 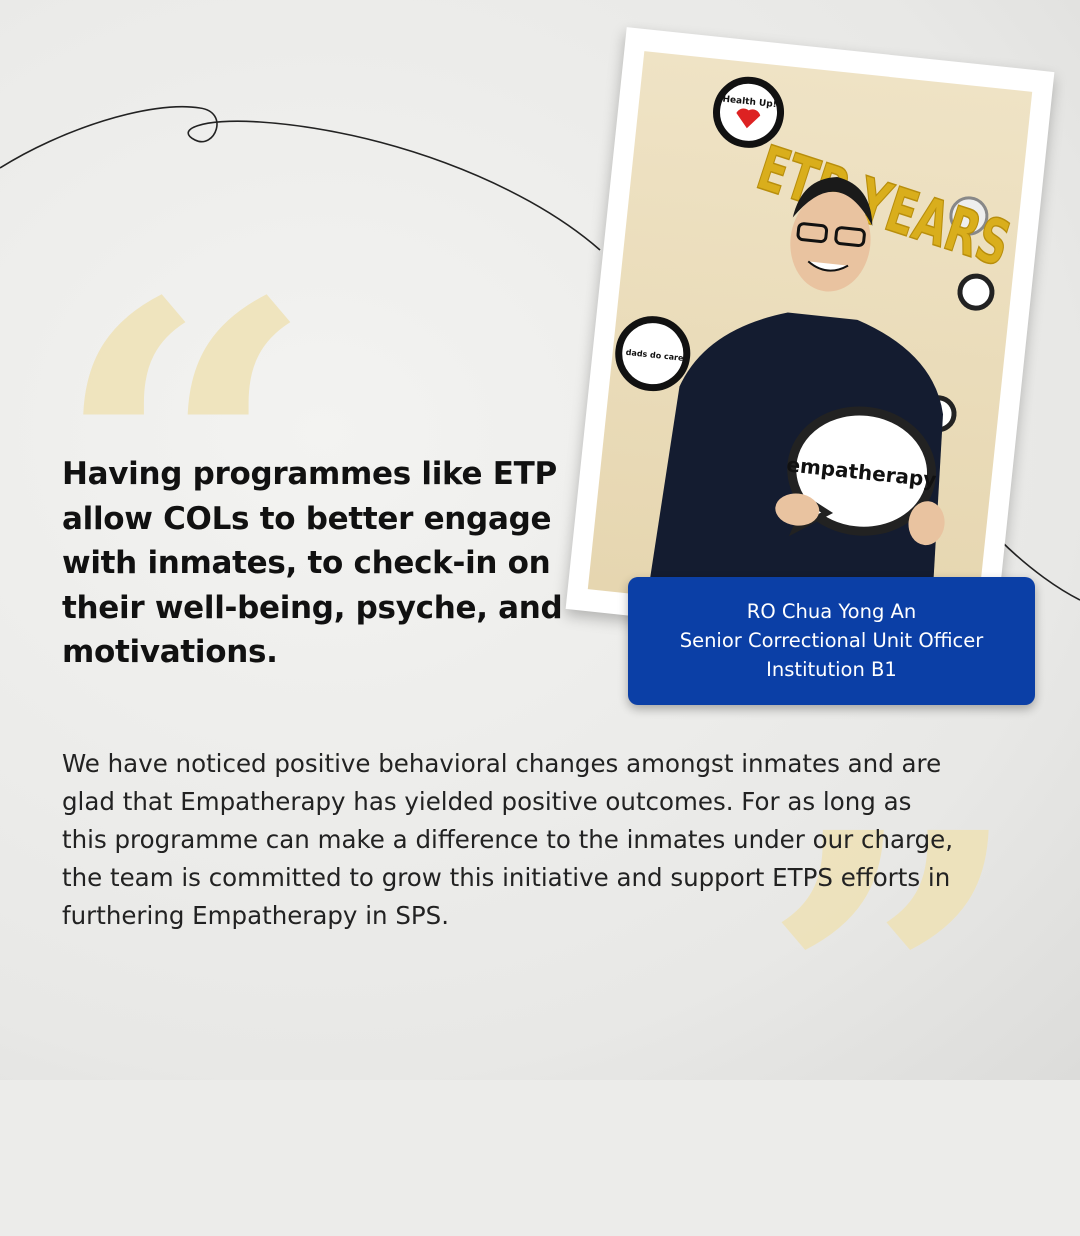 I want to click on officer-unit: Institution B1, so click(x=831, y=669).